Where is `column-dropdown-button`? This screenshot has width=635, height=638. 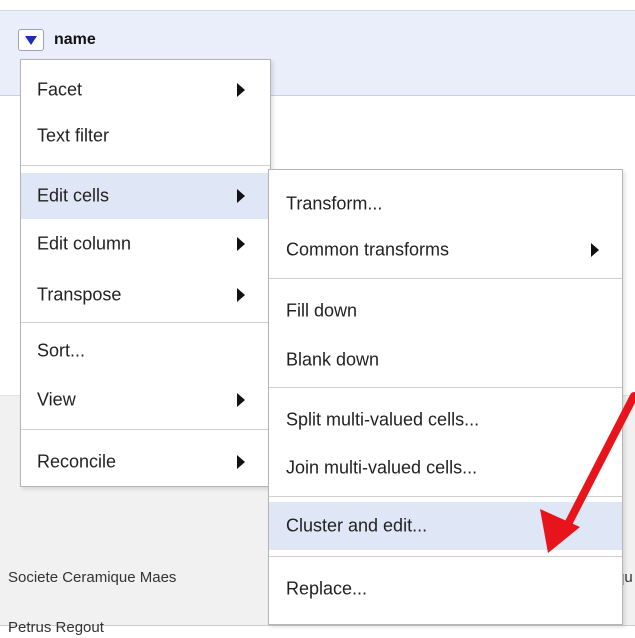 column-dropdown-button is located at coordinates (31, 40).